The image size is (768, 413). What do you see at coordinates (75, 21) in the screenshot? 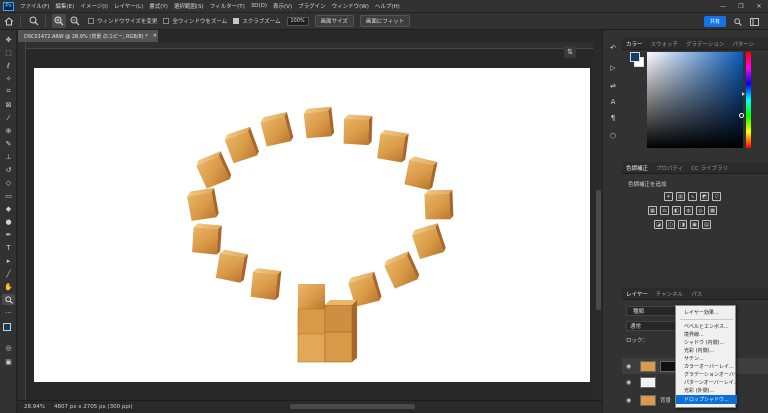
I see `zoom-out-icon` at bounding box center [75, 21].